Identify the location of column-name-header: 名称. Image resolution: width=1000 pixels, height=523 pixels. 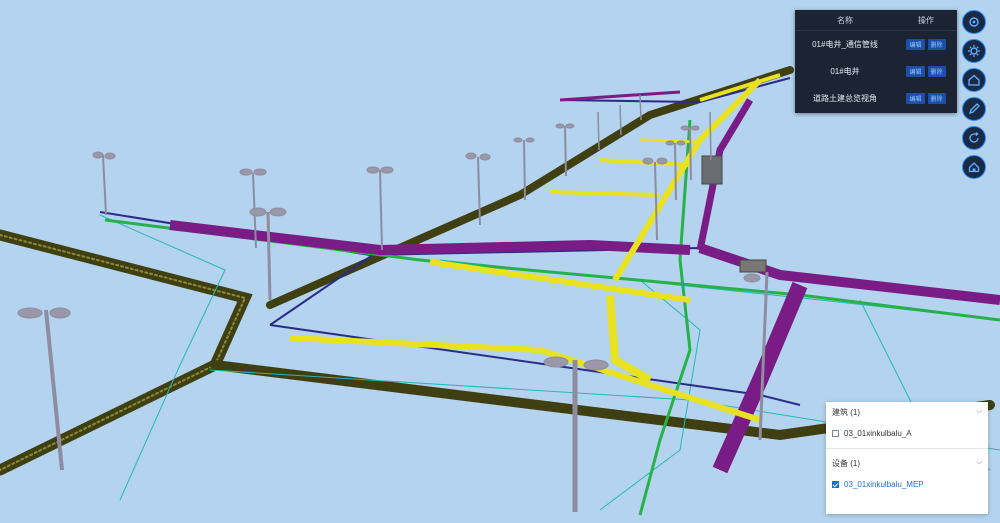
(845, 20).